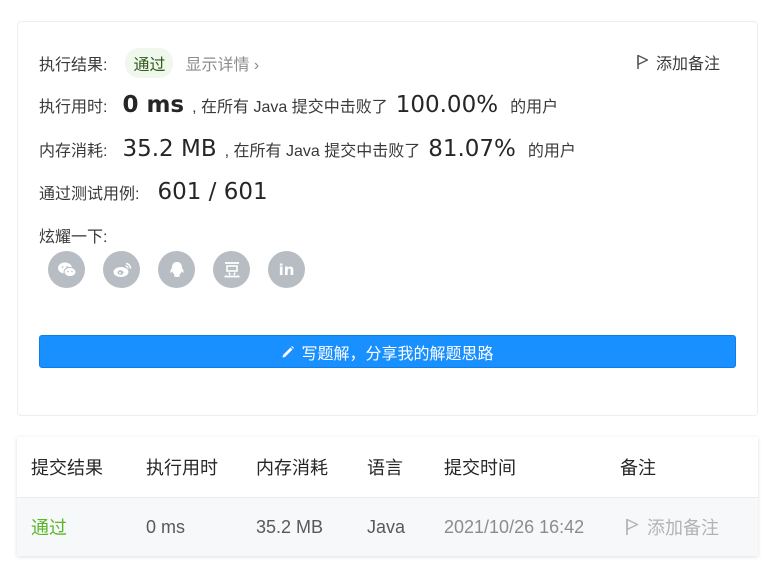 This screenshot has height=578, width=777. What do you see at coordinates (472, 149) in the screenshot?
I see `memory-percent: 81.07%` at bounding box center [472, 149].